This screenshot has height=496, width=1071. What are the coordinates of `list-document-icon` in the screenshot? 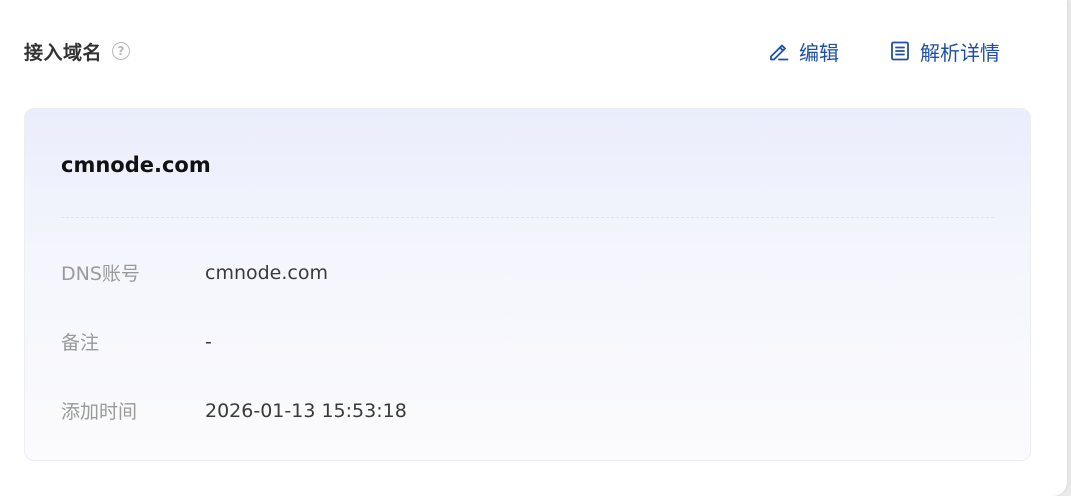 It's located at (900, 51).